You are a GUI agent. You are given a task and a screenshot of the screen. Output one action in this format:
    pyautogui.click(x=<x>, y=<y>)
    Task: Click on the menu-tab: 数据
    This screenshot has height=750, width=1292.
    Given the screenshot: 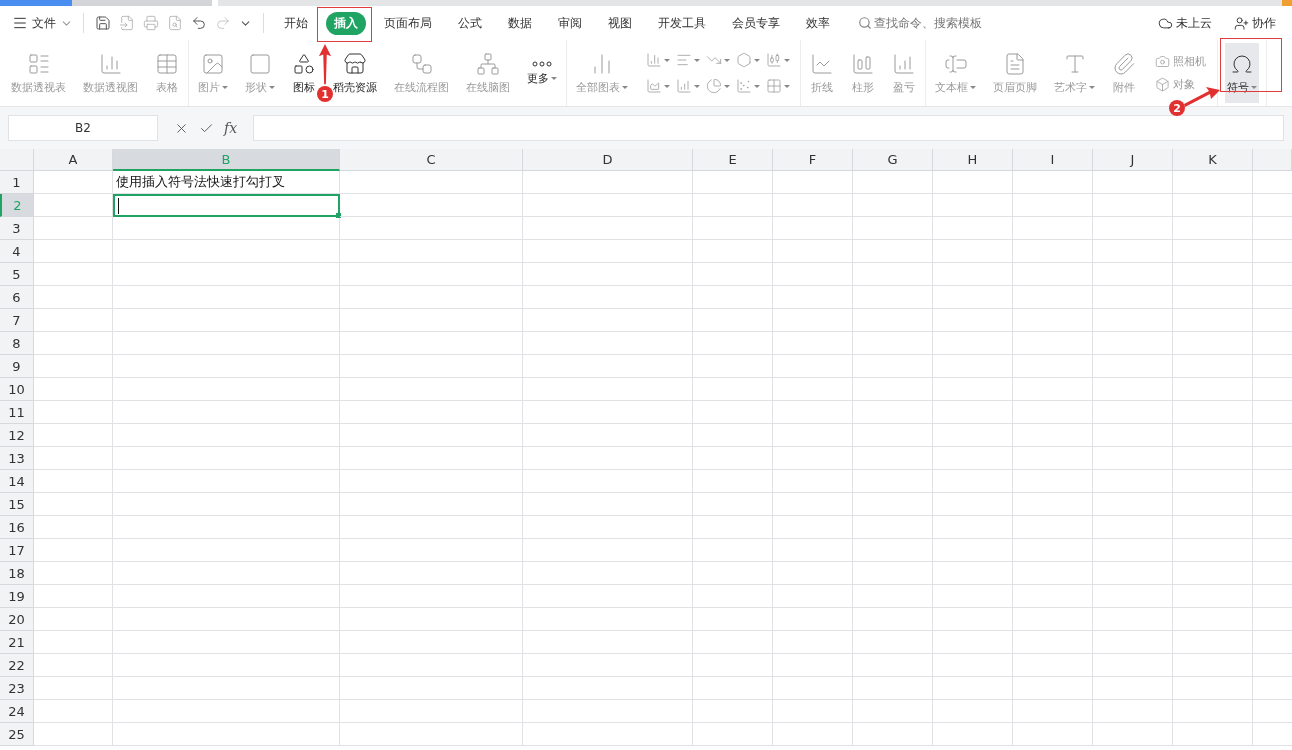 What is the action you would take?
    pyautogui.click(x=520, y=23)
    